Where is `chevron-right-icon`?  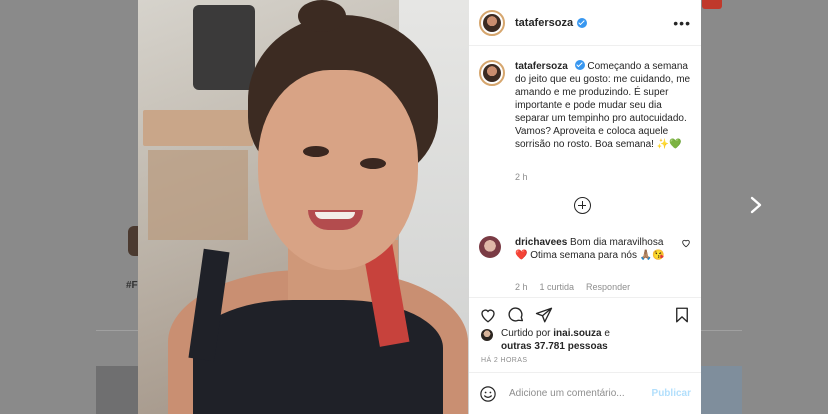 chevron-right-icon is located at coordinates (756, 205).